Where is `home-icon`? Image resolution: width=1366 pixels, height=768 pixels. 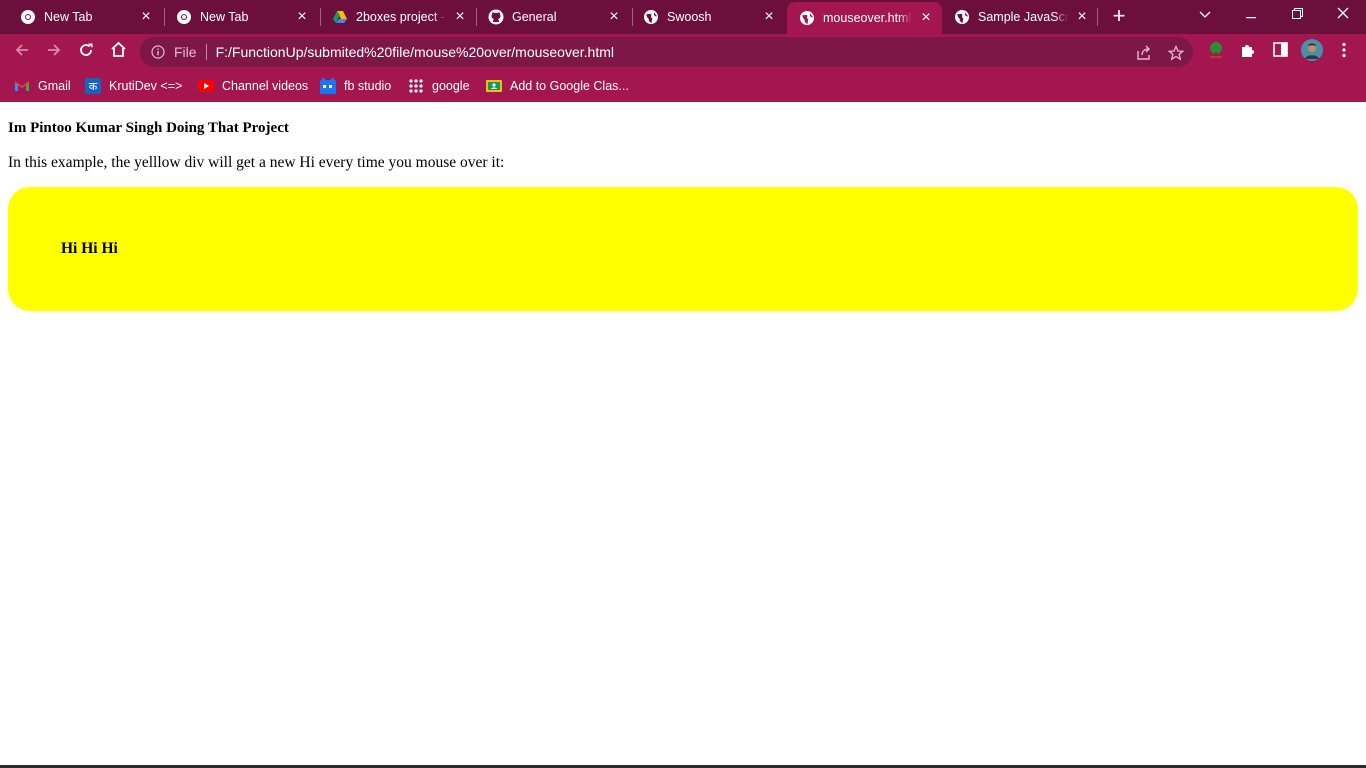 home-icon is located at coordinates (118, 52).